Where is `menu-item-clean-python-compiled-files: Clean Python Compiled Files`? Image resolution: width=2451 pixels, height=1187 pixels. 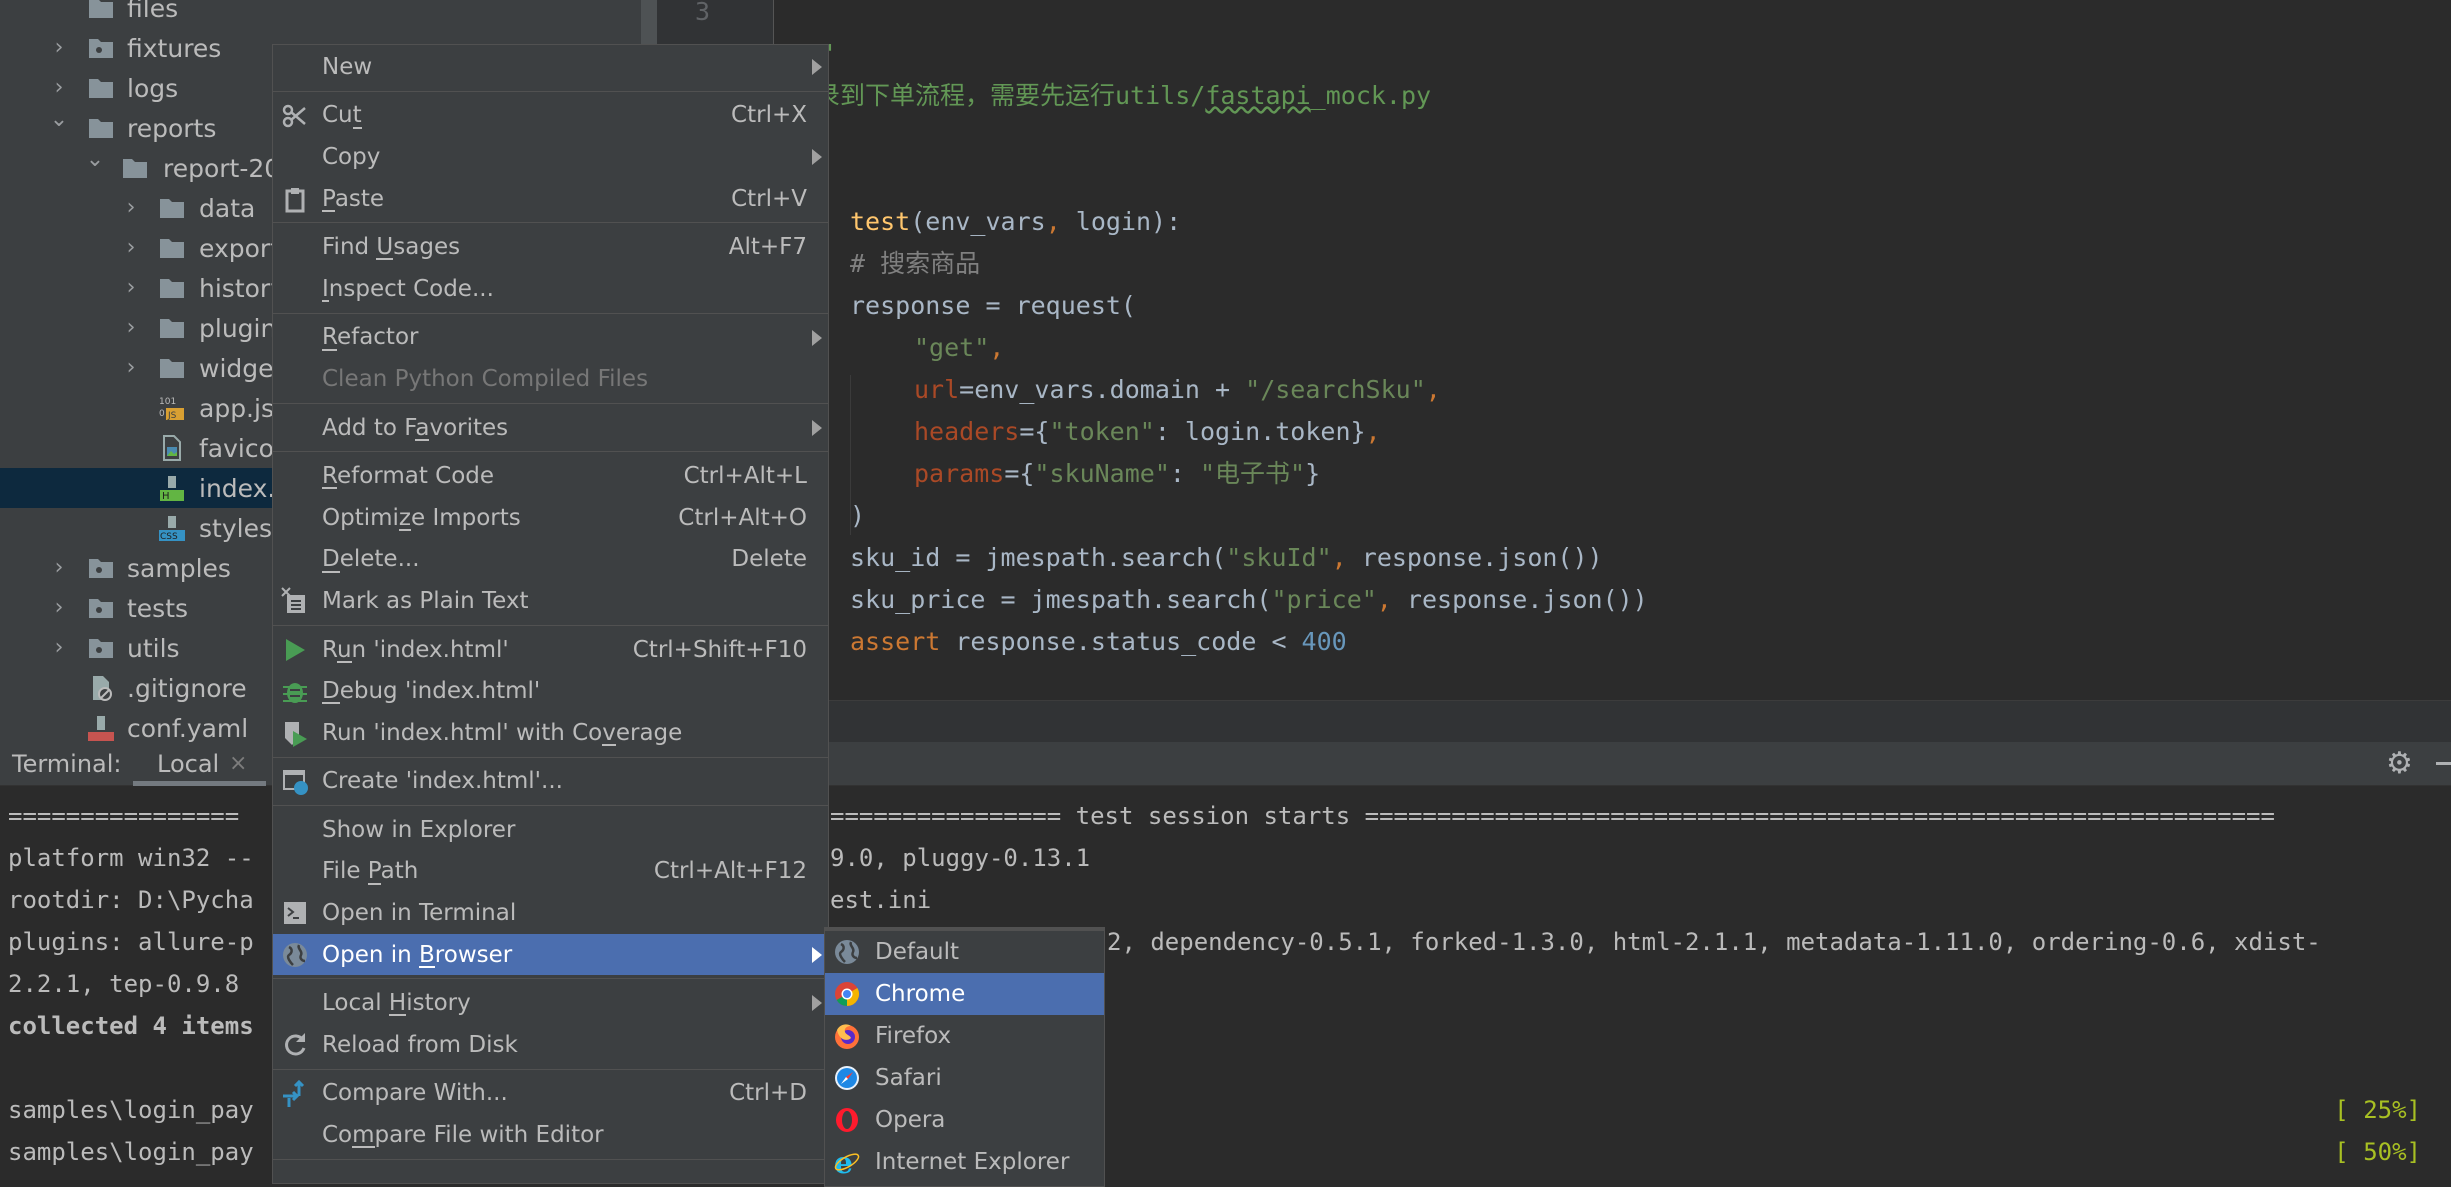 menu-item-clean-python-compiled-files: Clean Python Compiled Files is located at coordinates (550, 379).